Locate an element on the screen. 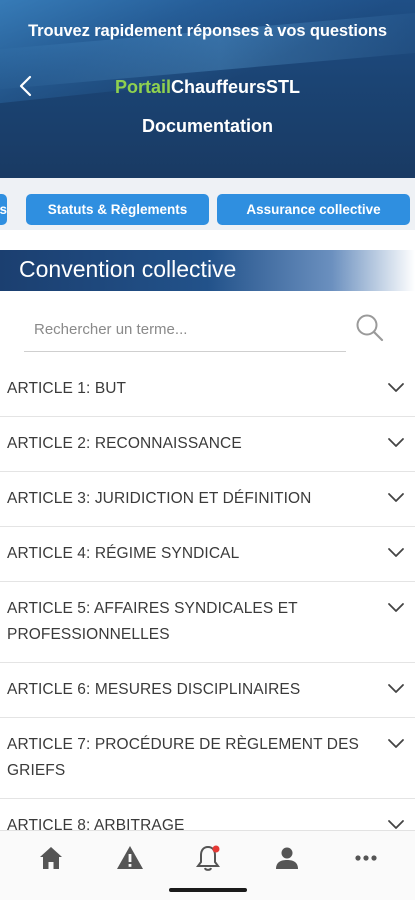 This screenshot has height=900, width=415. more-icon is located at coordinates (366, 858).